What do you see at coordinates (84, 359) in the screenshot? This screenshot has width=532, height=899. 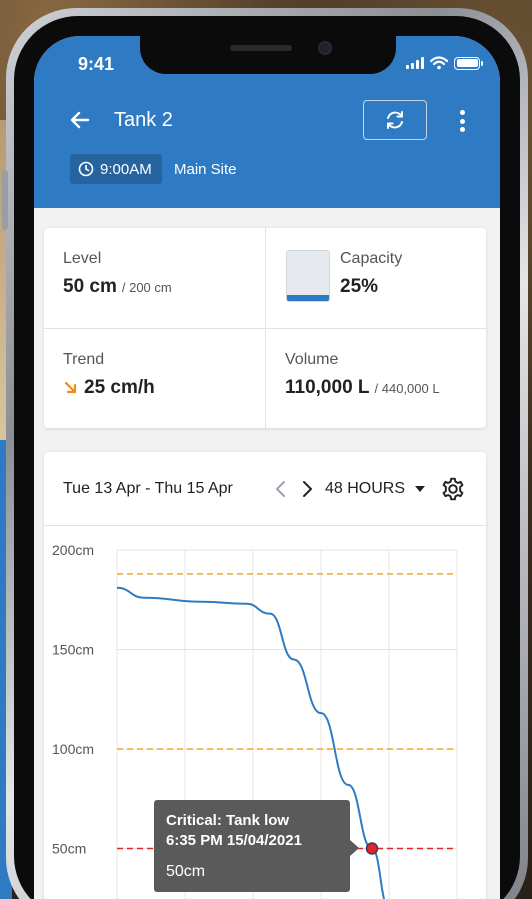 I see `trend-label: Trend` at bounding box center [84, 359].